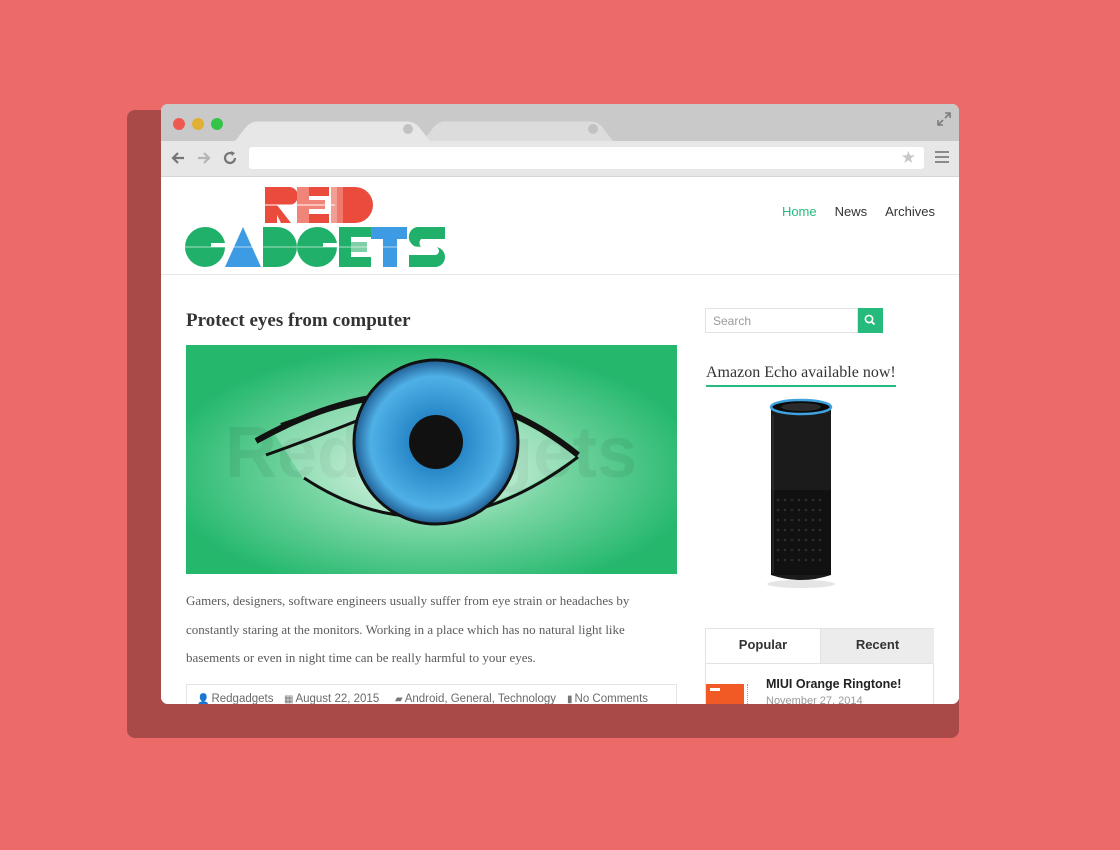 This screenshot has width=1120, height=850. What do you see at coordinates (944, 119) in the screenshot?
I see `fullscreen-icon` at bounding box center [944, 119].